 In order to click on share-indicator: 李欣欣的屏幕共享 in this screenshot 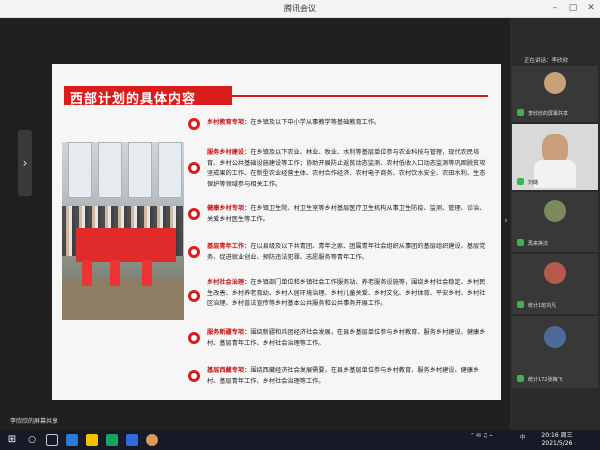, I will do `click(60, 422)`.